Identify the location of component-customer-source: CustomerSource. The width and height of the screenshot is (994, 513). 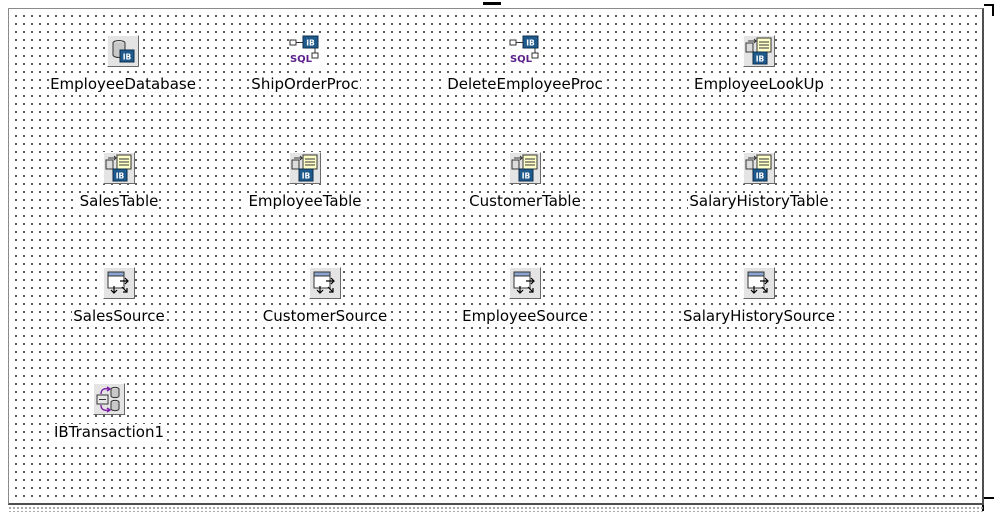
(325, 295).